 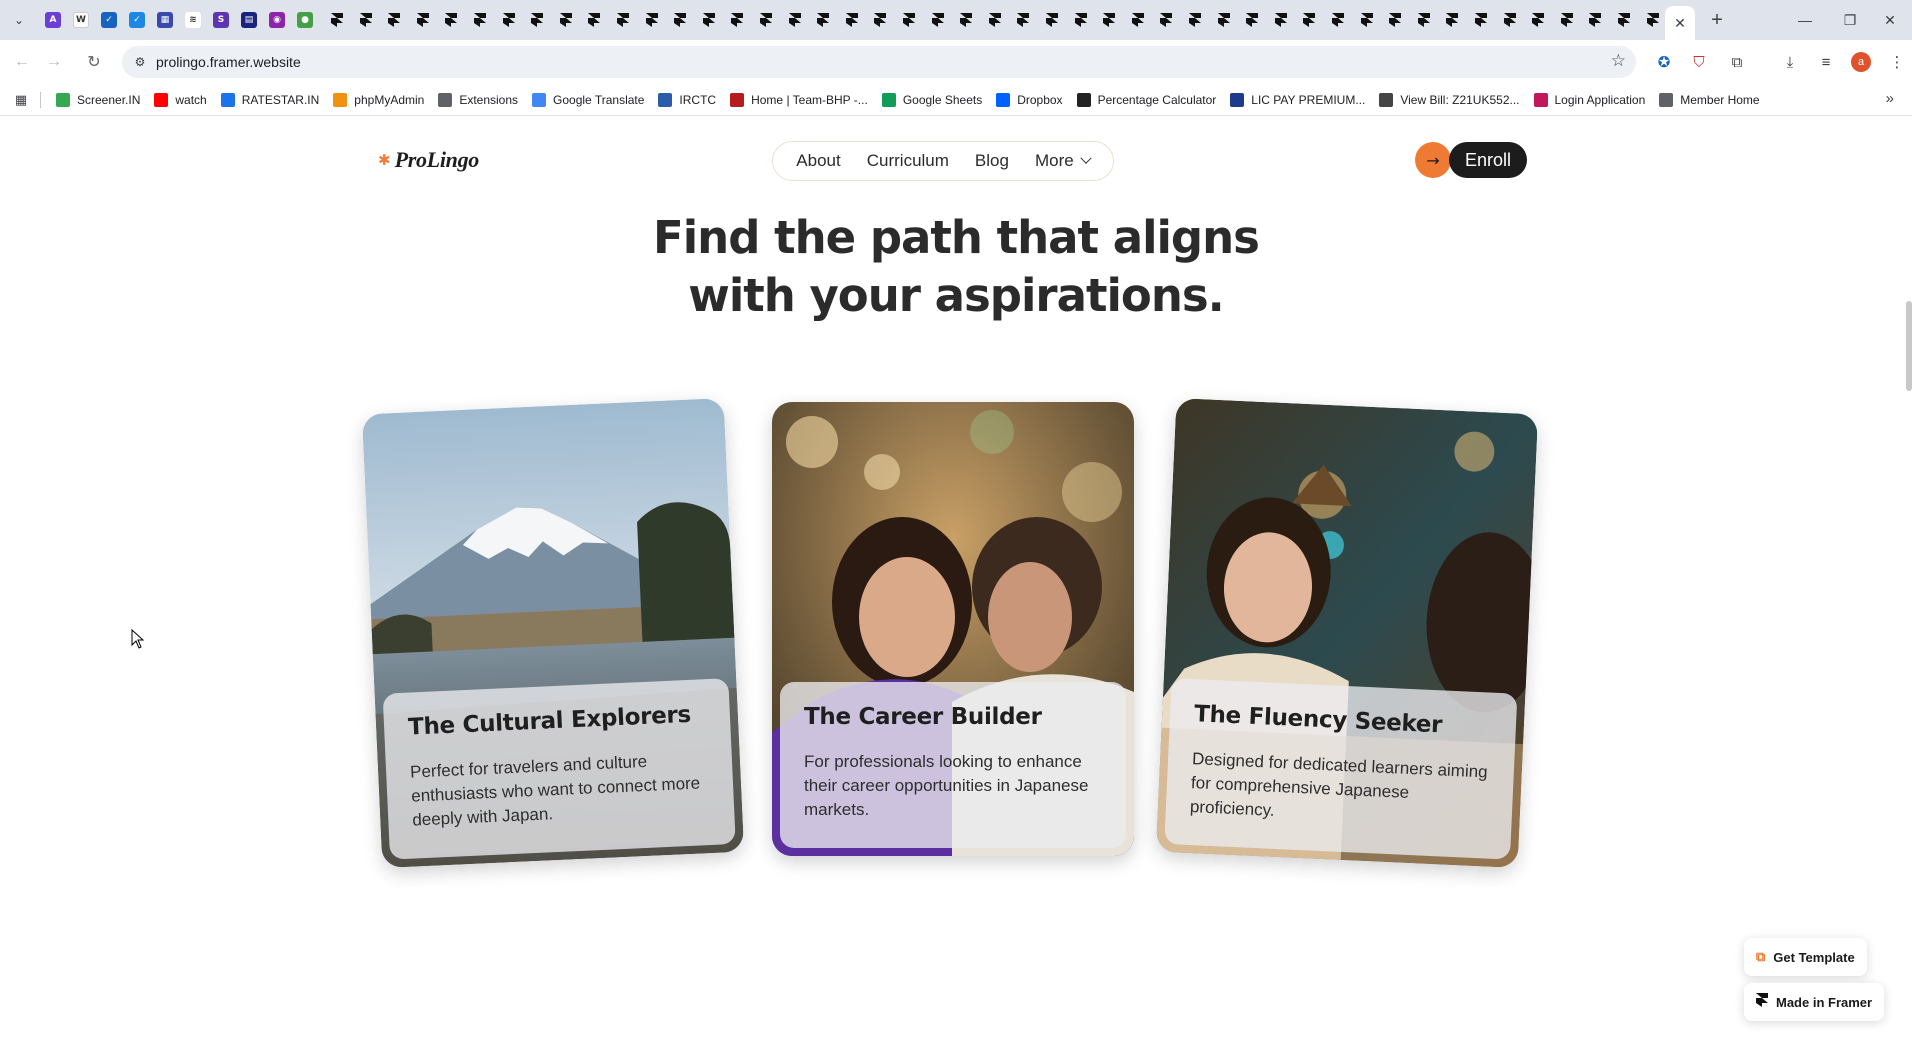 I want to click on address-url: prolingo.framer.website, so click(x=228, y=62).